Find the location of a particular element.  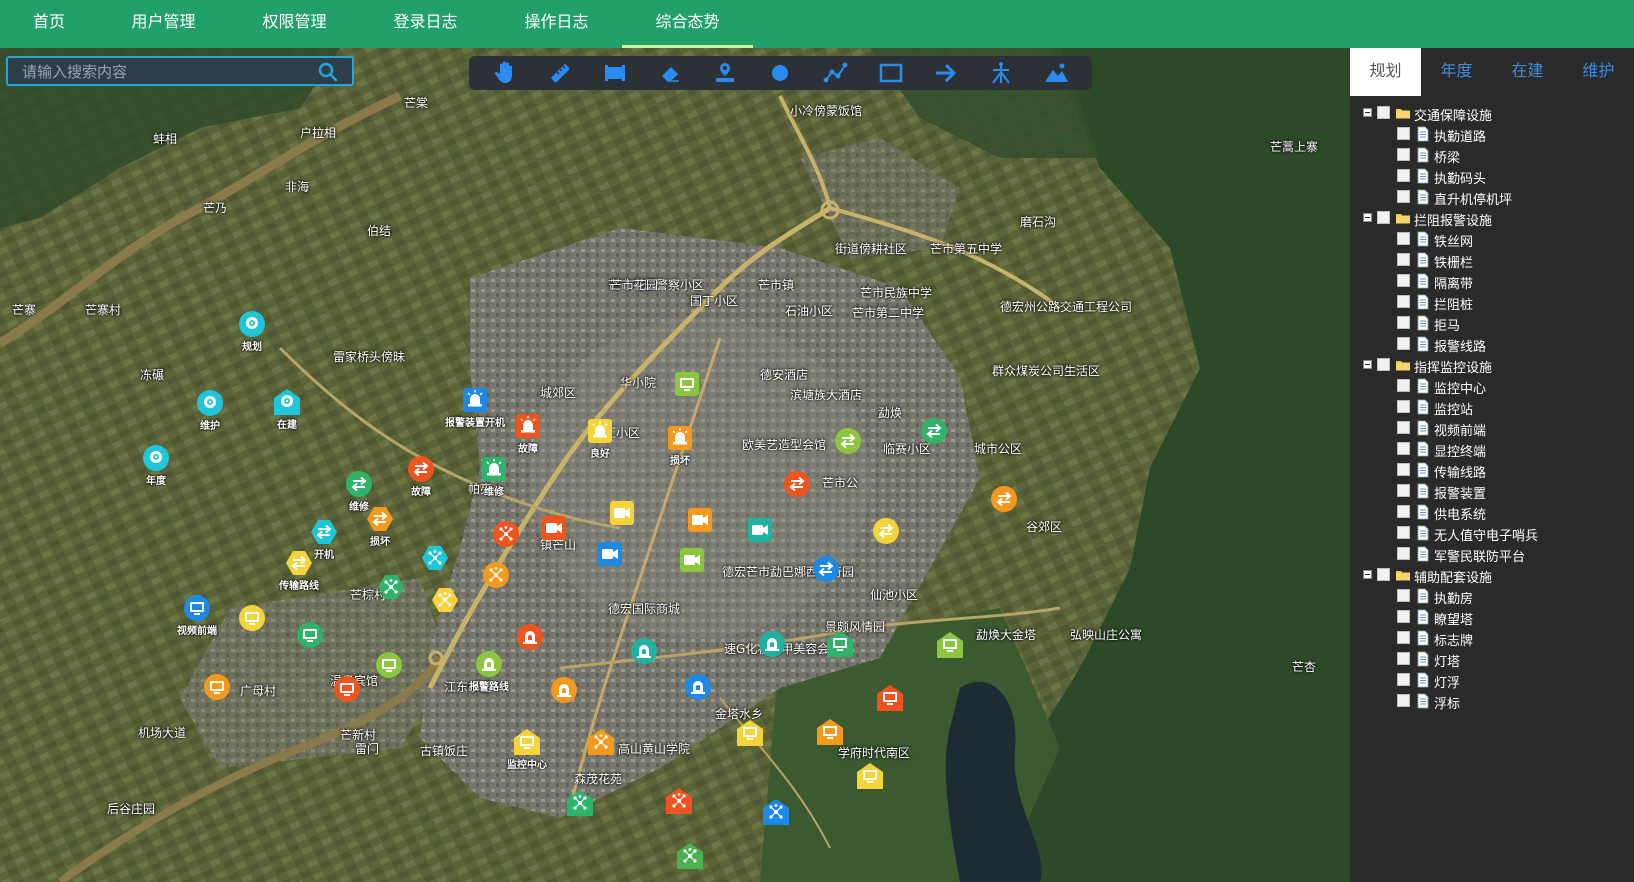

map-marker: 规划 is located at coordinates (252, 332).